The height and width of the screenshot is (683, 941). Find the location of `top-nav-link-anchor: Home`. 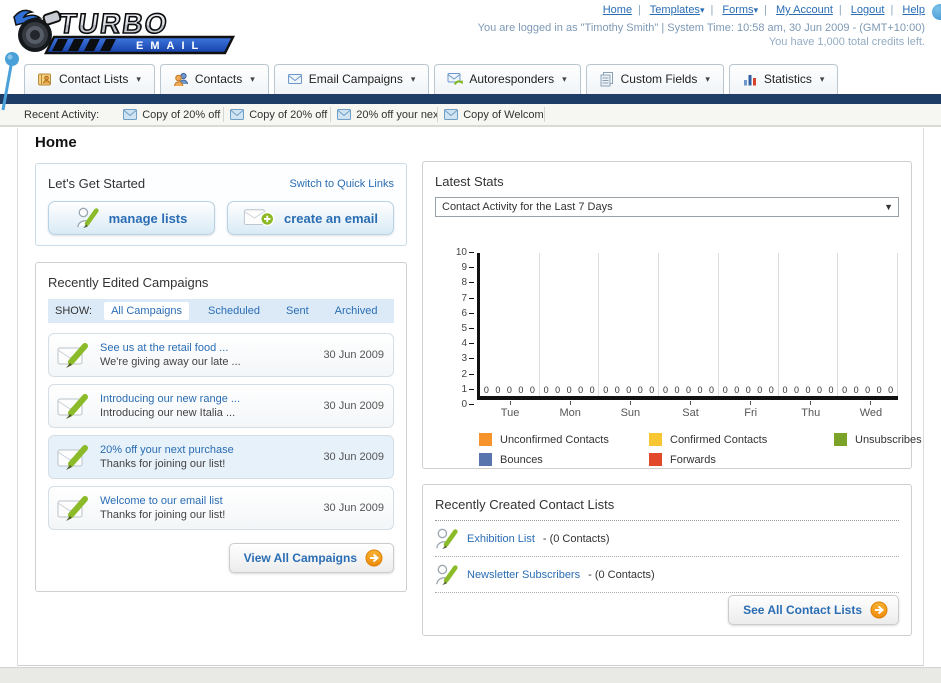

top-nav-link-anchor: Home is located at coordinates (617, 10).